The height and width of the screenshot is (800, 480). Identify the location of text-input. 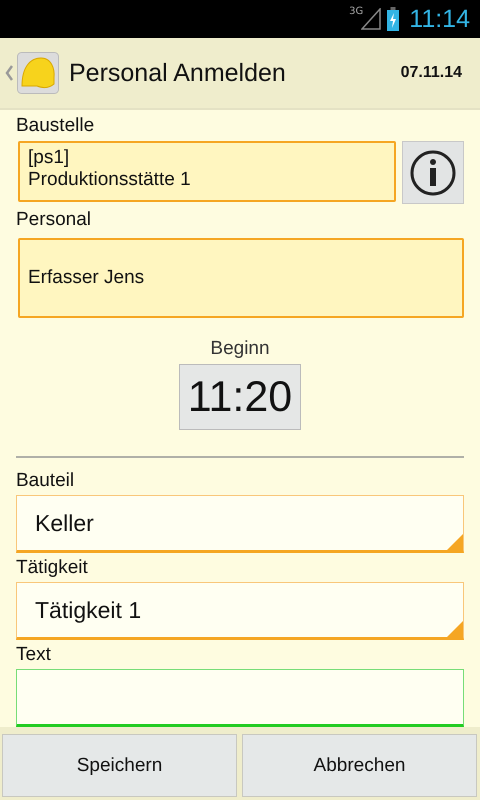
(240, 698).